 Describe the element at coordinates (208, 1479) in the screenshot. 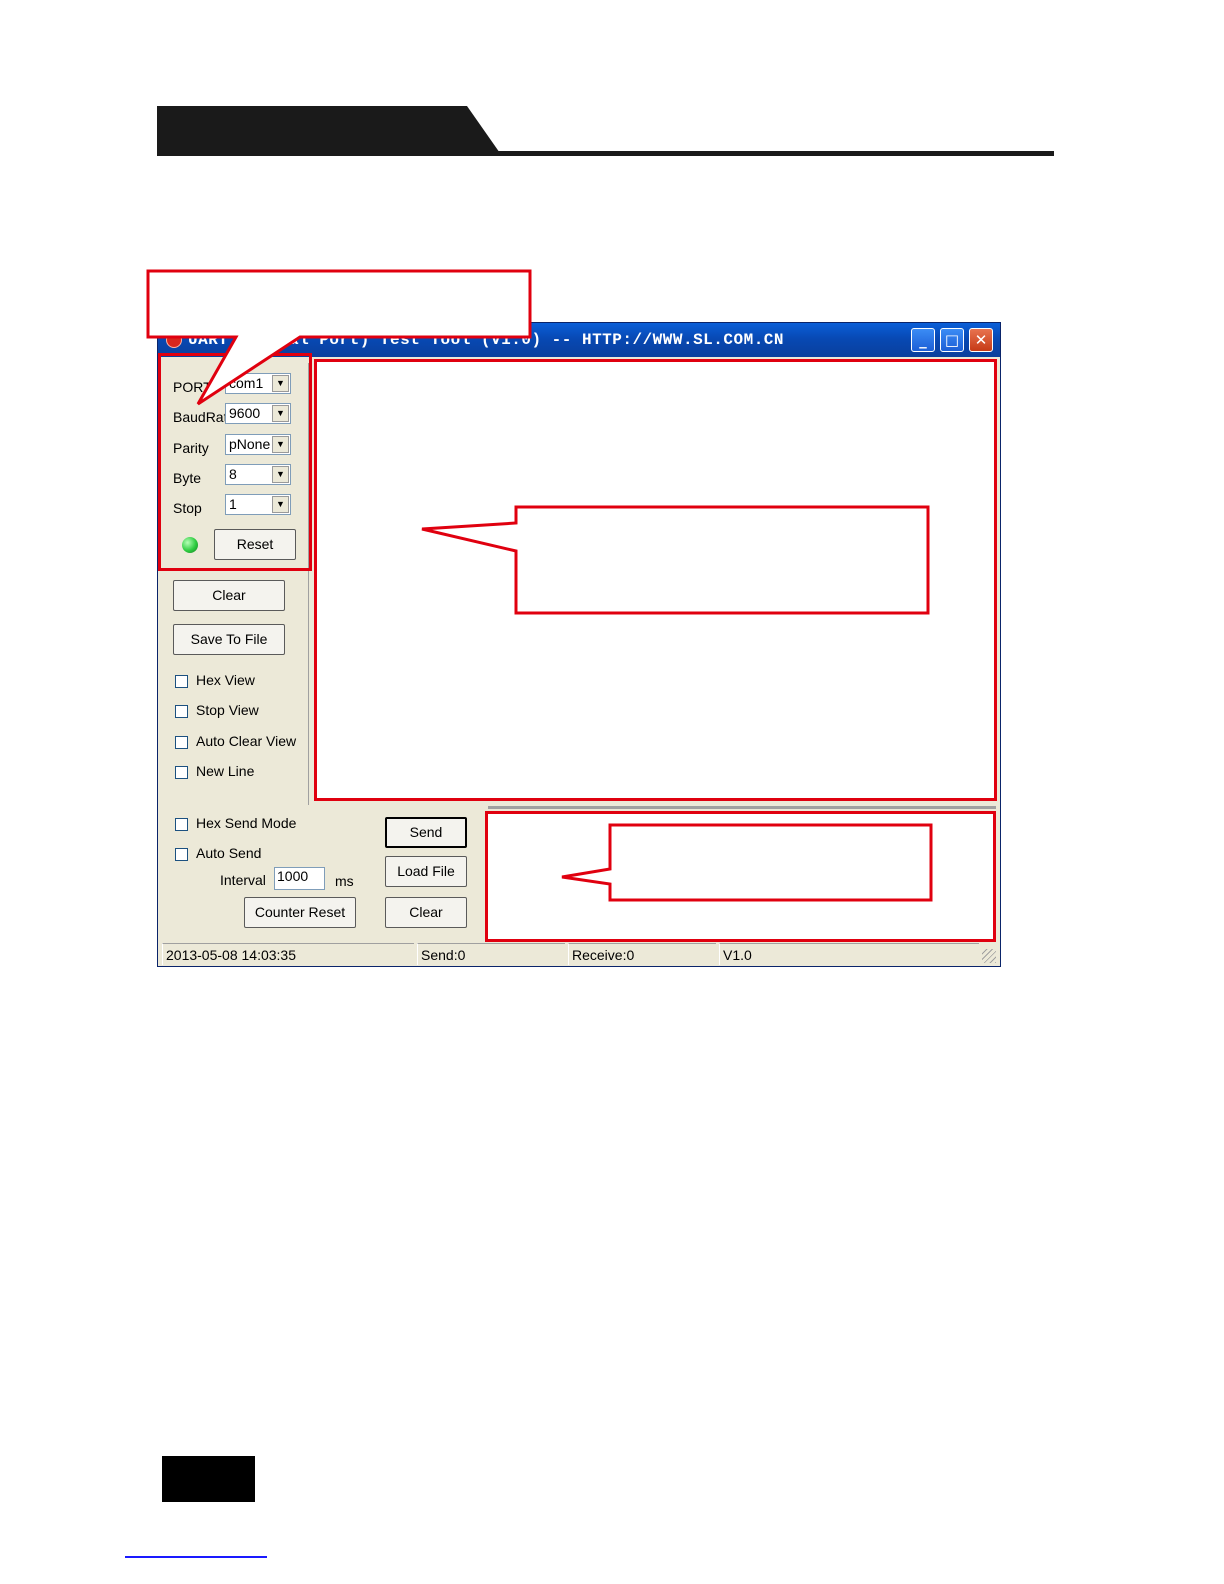

I see `page-number-tab` at that location.